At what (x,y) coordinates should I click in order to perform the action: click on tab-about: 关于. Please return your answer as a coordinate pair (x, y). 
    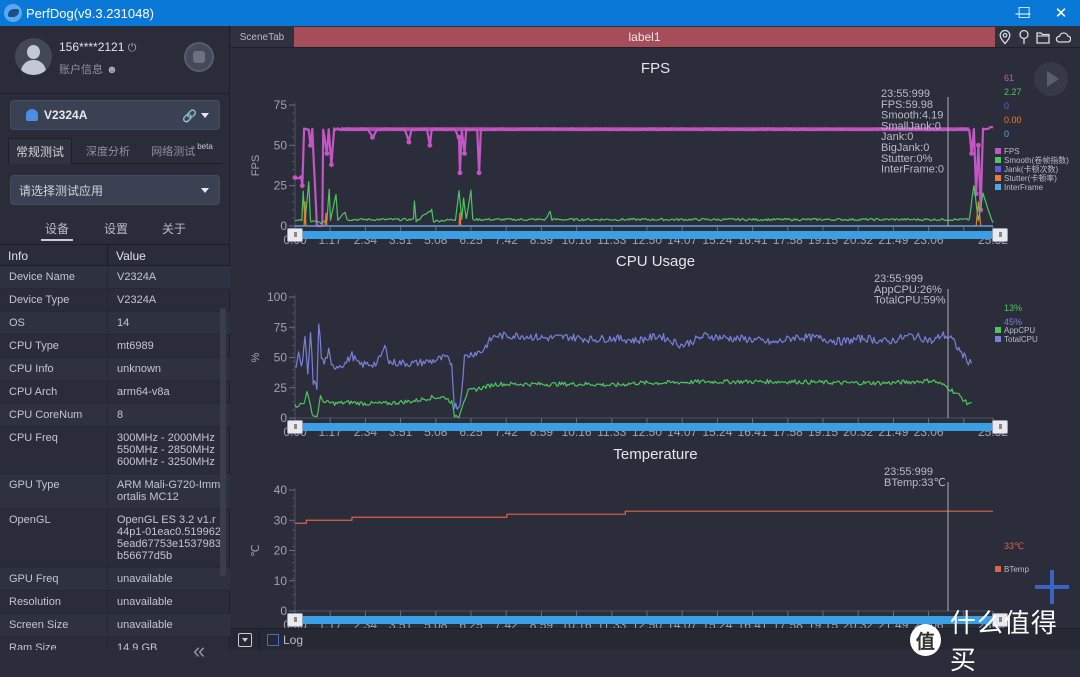
    Looking at the image, I should click on (174, 228).